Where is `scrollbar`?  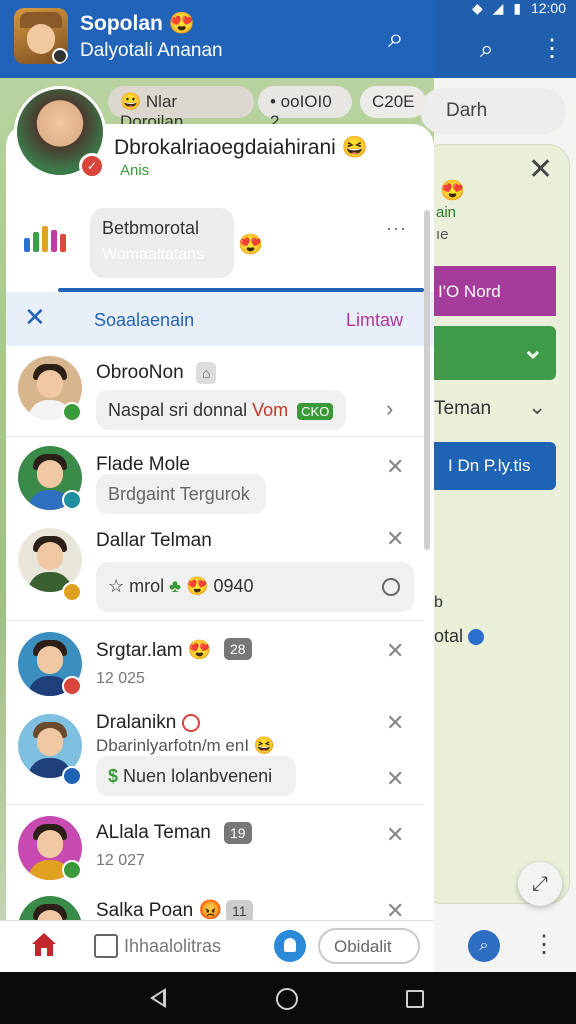 scrollbar is located at coordinates (427, 380).